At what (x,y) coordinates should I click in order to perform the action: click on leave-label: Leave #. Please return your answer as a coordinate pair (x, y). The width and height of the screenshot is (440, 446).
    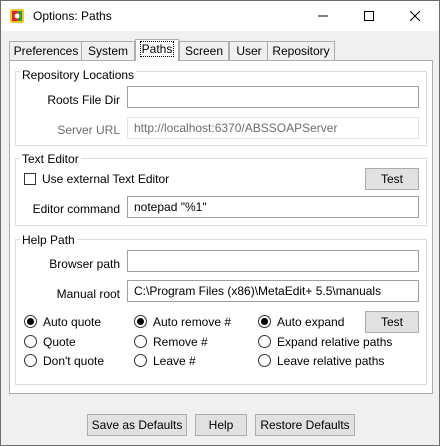
    Looking at the image, I should click on (174, 361).